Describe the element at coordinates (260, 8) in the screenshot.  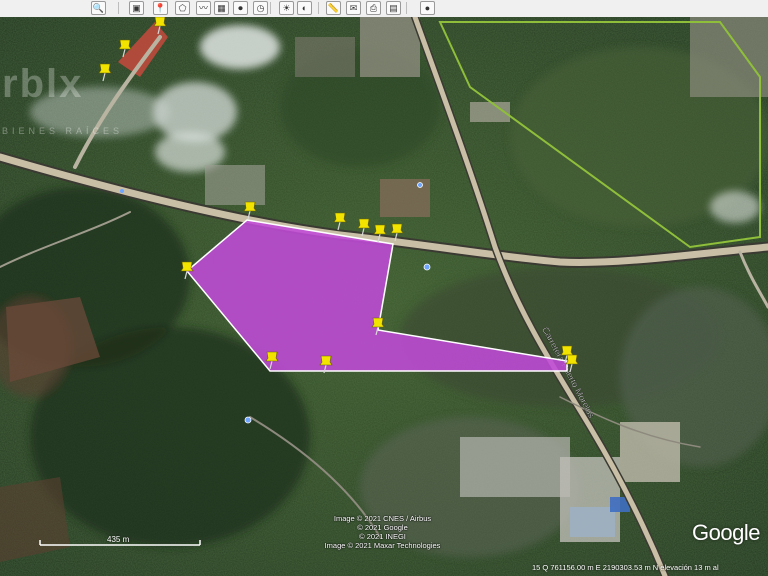
I see `historical-imagery-icon: ◷` at that location.